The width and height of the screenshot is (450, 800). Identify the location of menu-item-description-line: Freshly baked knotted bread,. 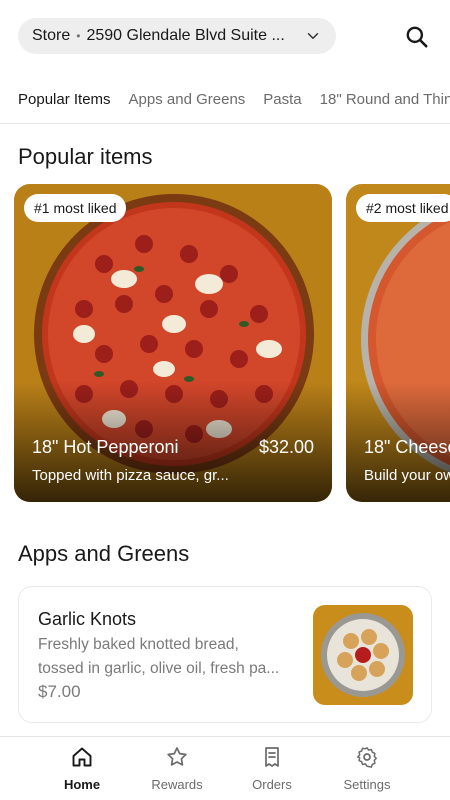
(138, 644).